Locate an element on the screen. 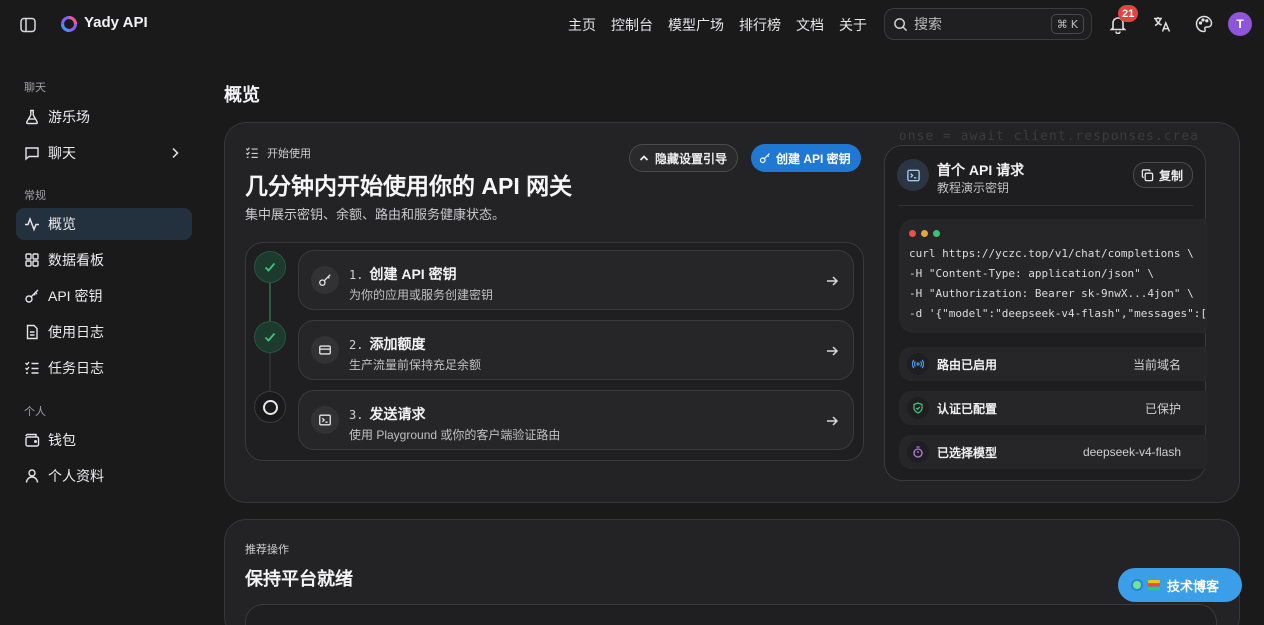 The width and height of the screenshot is (1264, 625). nav-console: 控制台 is located at coordinates (632, 25).